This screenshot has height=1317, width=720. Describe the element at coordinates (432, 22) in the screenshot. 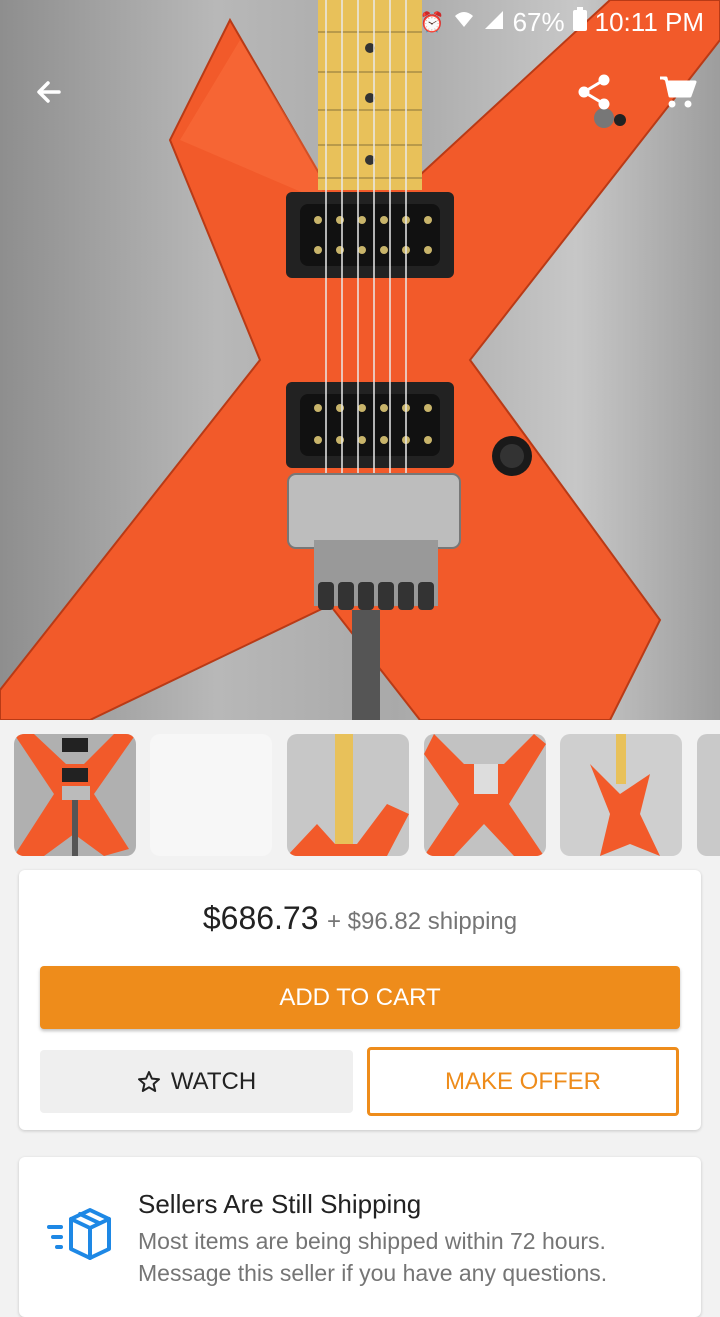

I see `alarm-icon: ⏰` at that location.